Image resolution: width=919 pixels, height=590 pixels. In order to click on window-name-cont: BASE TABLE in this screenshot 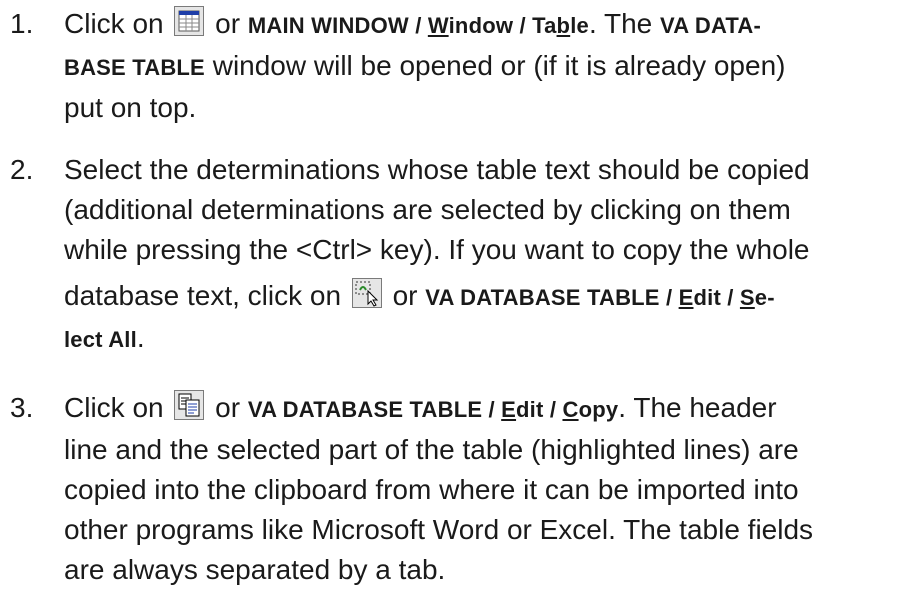, I will do `click(134, 67)`.